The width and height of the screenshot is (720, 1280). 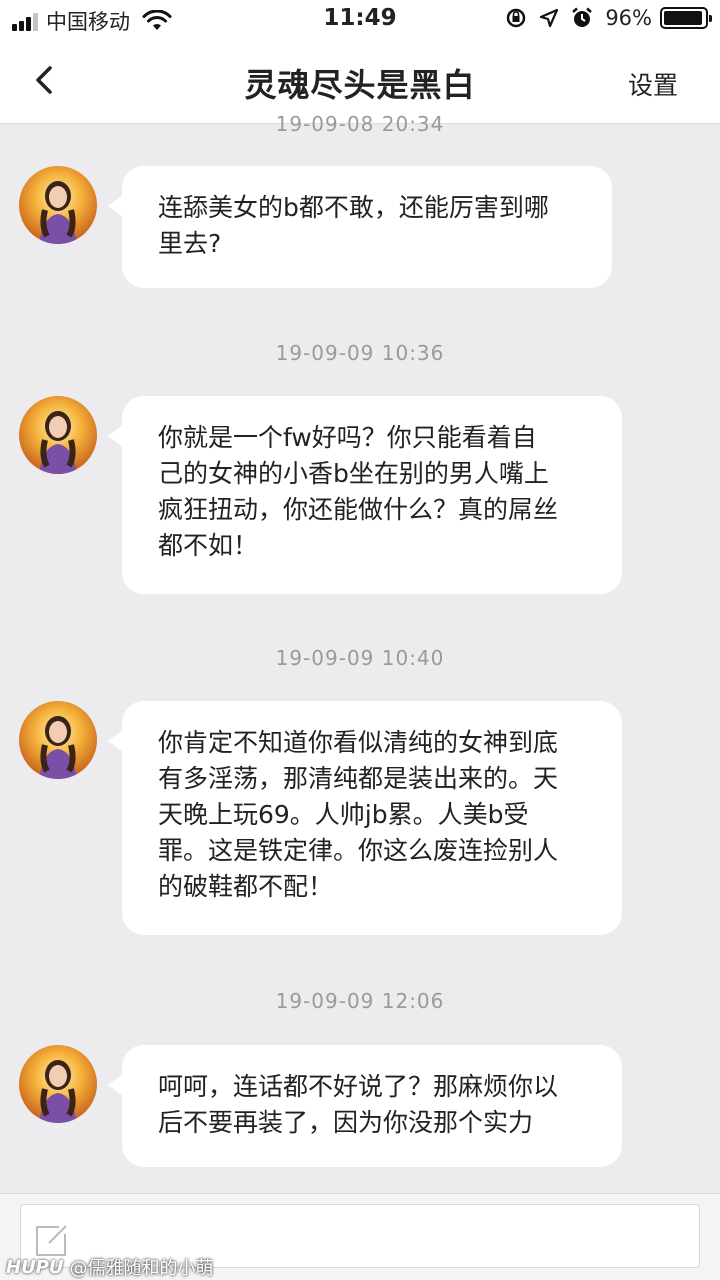 I want to click on battery-icon, so click(x=686, y=18).